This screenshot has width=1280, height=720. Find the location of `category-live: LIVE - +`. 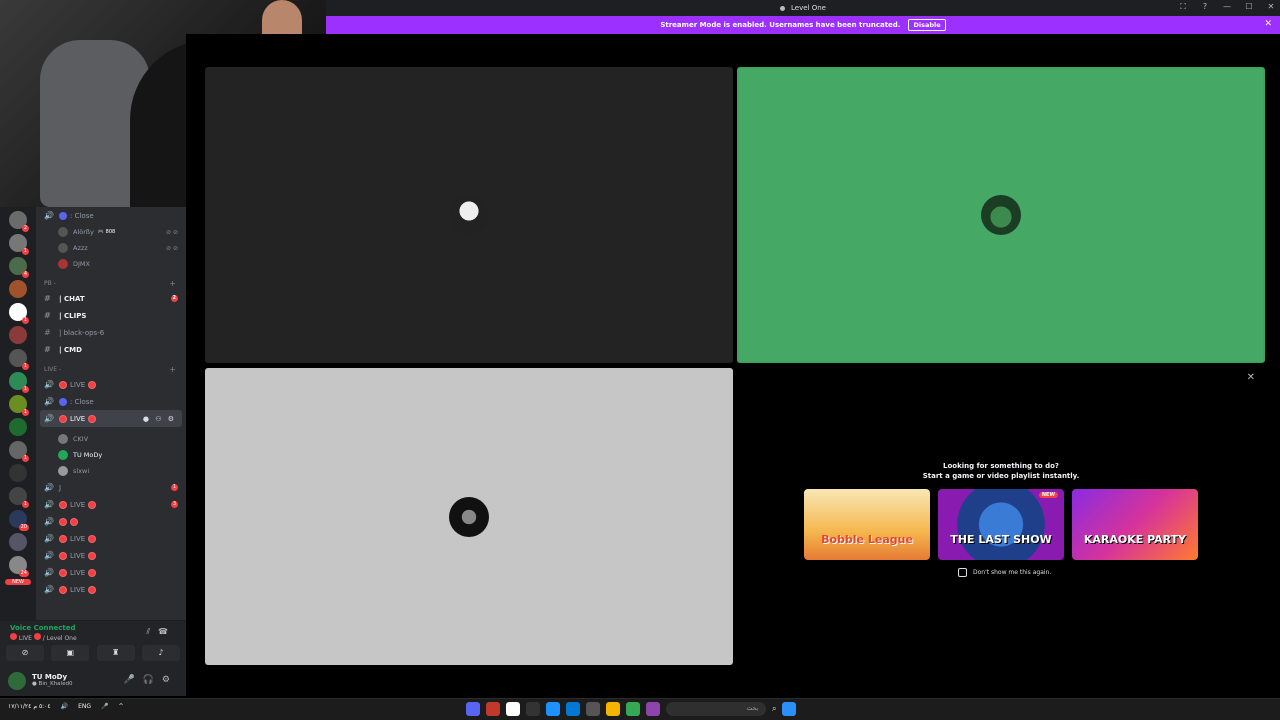

category-live: LIVE - + is located at coordinates (111, 369).